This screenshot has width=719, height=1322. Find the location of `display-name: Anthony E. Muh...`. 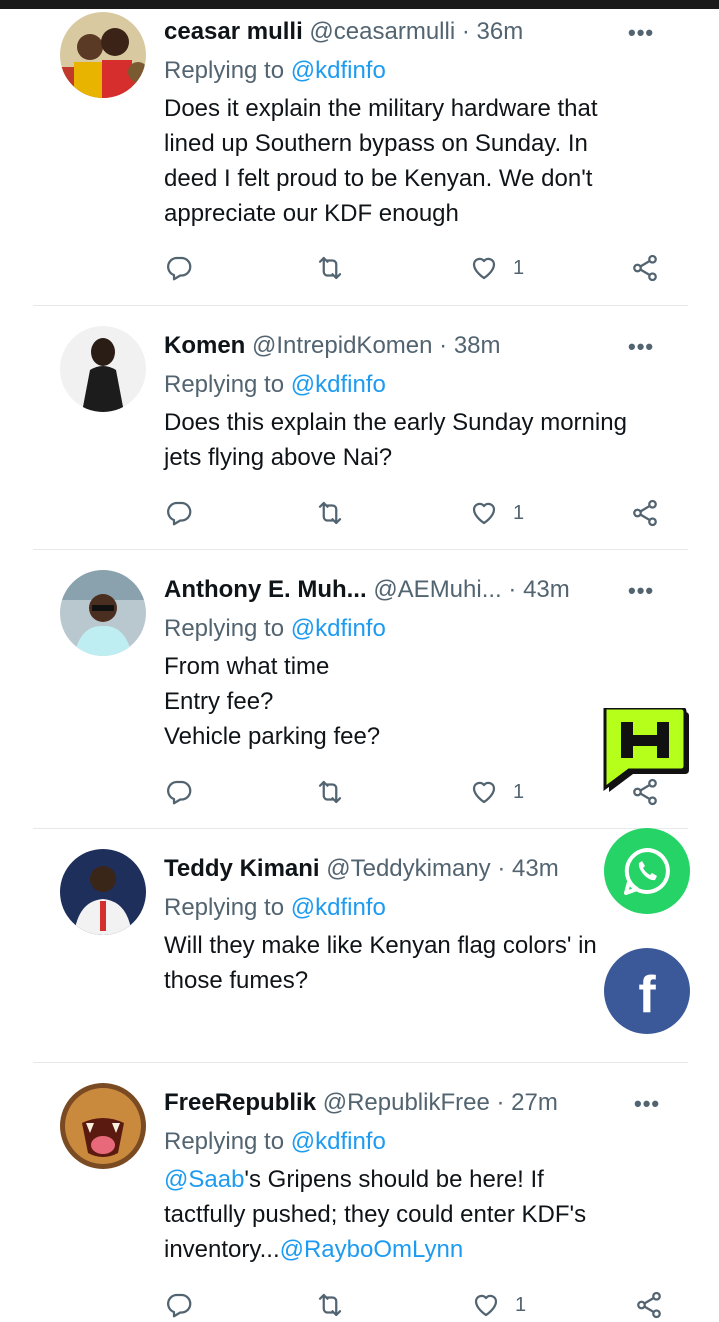

display-name: Anthony E. Muh... is located at coordinates (265, 589).